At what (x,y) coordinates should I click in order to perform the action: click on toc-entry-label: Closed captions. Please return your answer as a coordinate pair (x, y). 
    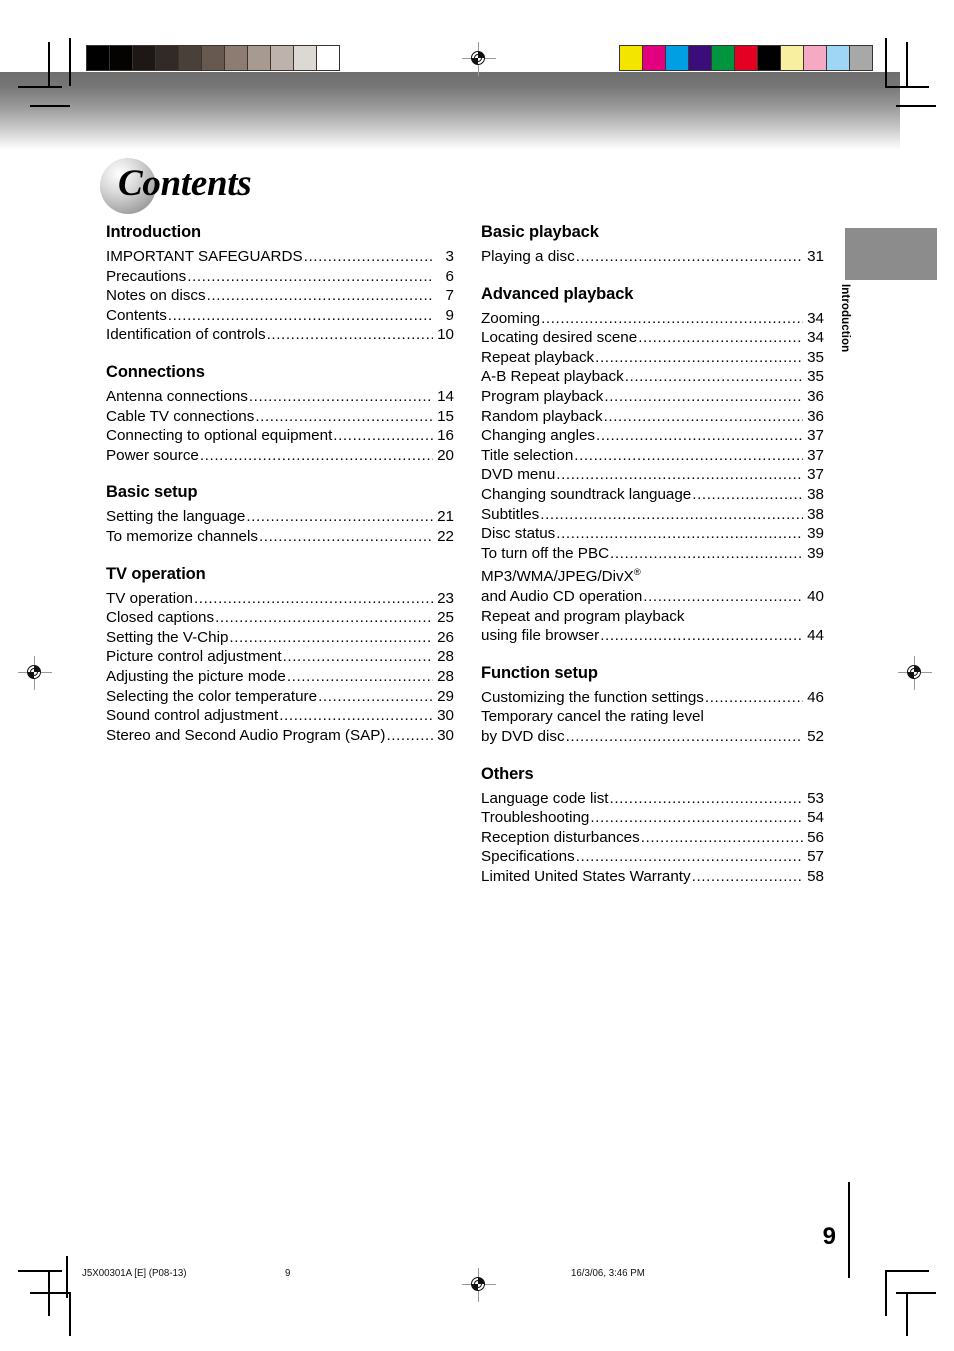
    Looking at the image, I should click on (160, 618).